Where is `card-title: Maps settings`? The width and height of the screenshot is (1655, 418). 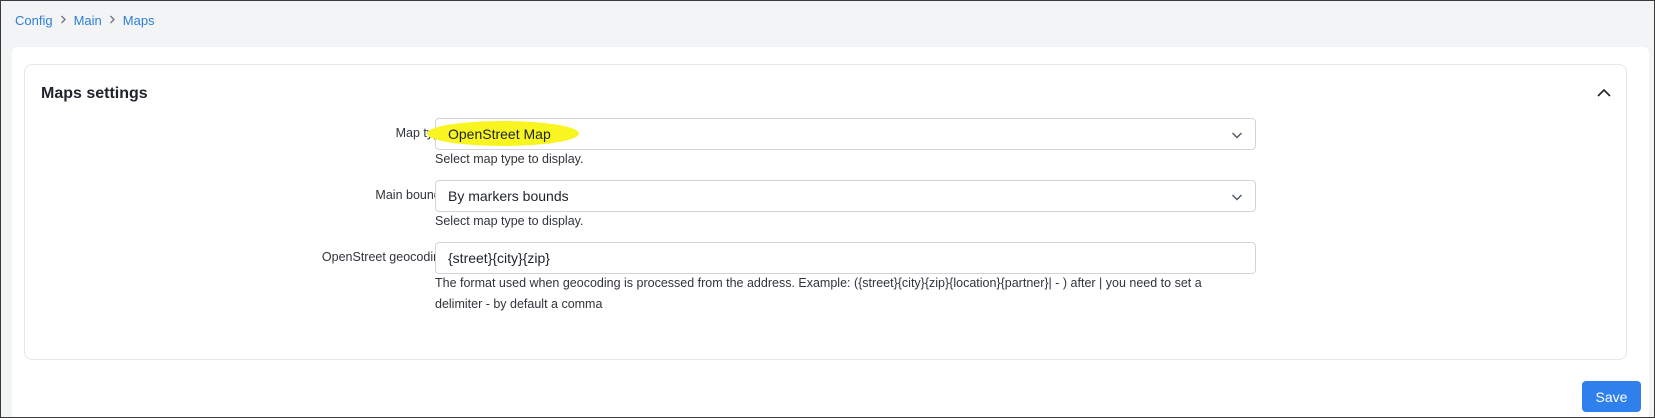 card-title: Maps settings is located at coordinates (94, 93).